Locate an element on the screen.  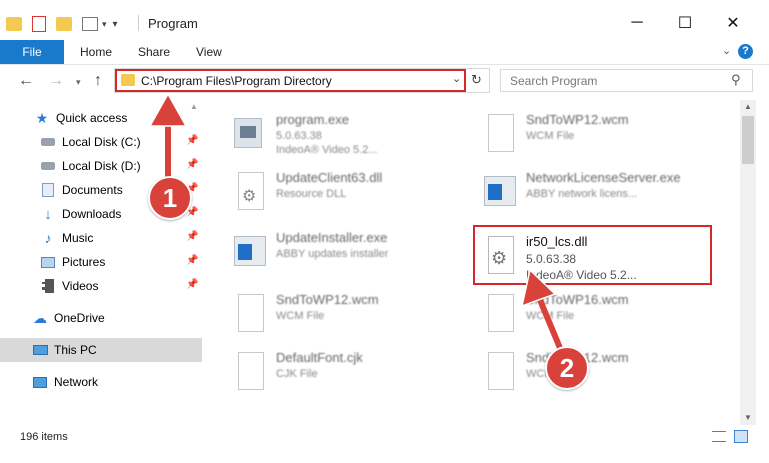
file-detail: Resource DLL is located at coordinates (311, 194).